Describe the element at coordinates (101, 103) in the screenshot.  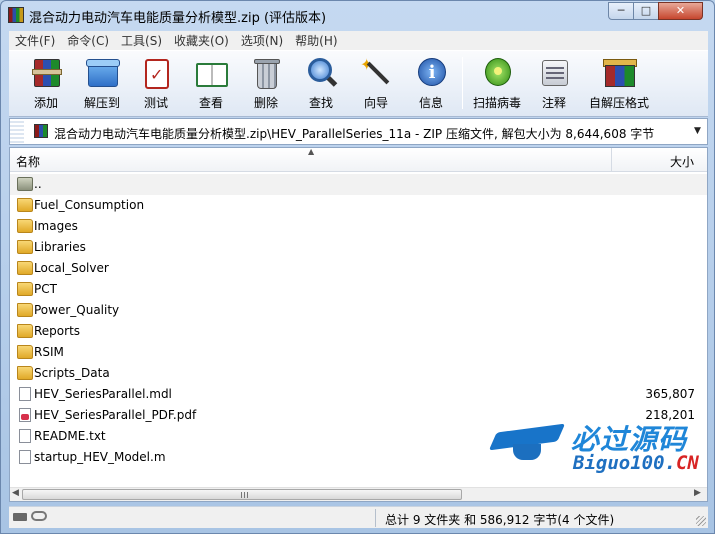
I see `extract-to-label: 解压到` at that location.